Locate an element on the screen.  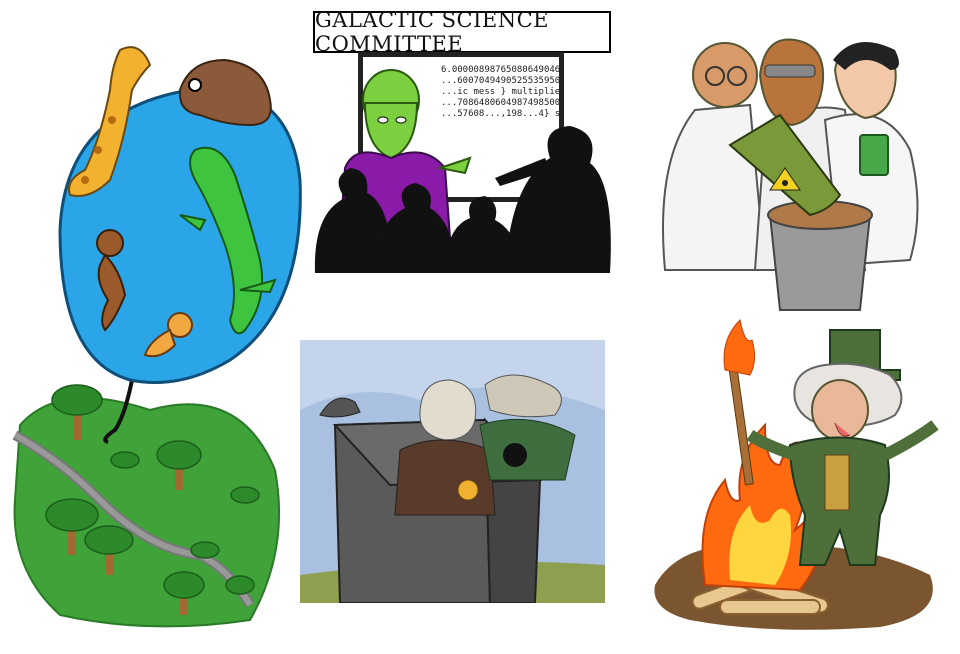
committee-illustration is located at coordinates (462, 171).